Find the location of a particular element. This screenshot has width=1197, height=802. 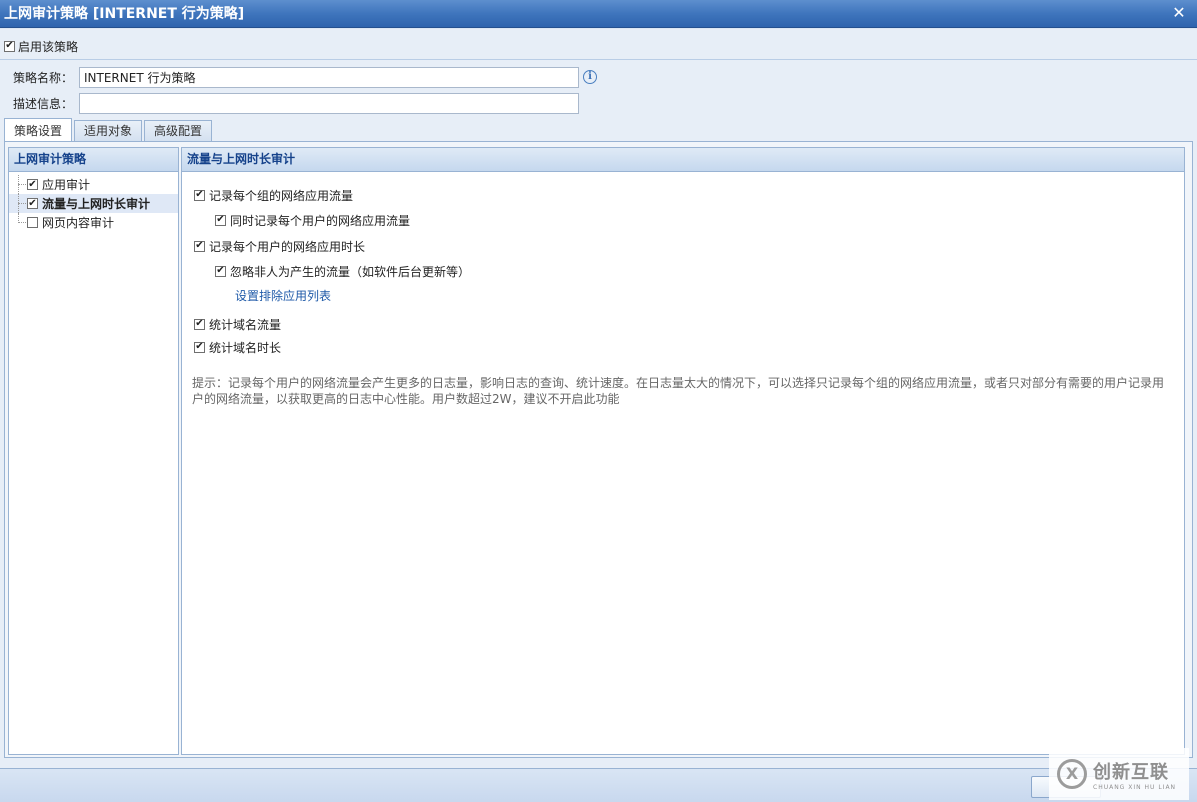

option-domain-traffic: ✔ 统计域名流量 is located at coordinates (237, 324).